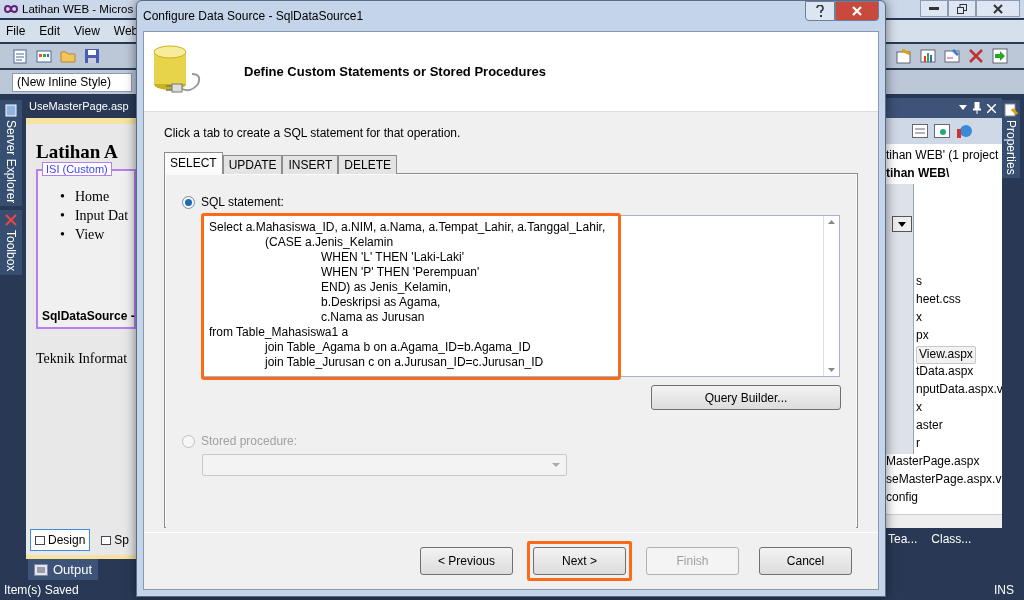 The image size is (1024, 600). Describe the element at coordinates (407, 295) in the screenshot. I see `sql-text: Select a.Mahasiswa_ID, a.NIM, a.Nama, a.Tempat_Lahir, a.Tanggal_Lahir, (CASE a.Jenis_Kelamin WHEN 'L' THEN 'Laki-Laki' WHEN 'P' THEN 'Perempuan' END) as Jenis_Kelamin, b.Deskripsi as Agama, c.Nama as Jurusan from Table_Mahasiswa1 a join Table_Agama b on a.Agama_ID=b.Agama_ID join Table_Jurusan c on a.Jurusan_ID=c.Jurusan_ID` at that location.